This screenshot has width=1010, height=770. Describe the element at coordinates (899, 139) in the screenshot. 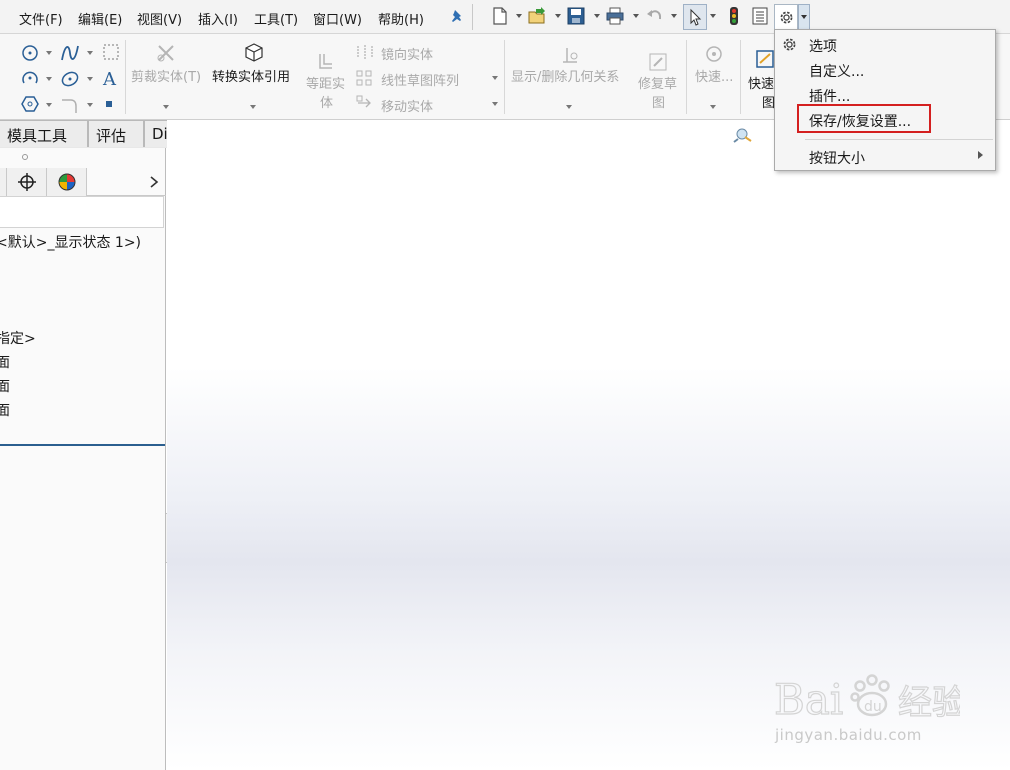

I see `menu-separator` at that location.